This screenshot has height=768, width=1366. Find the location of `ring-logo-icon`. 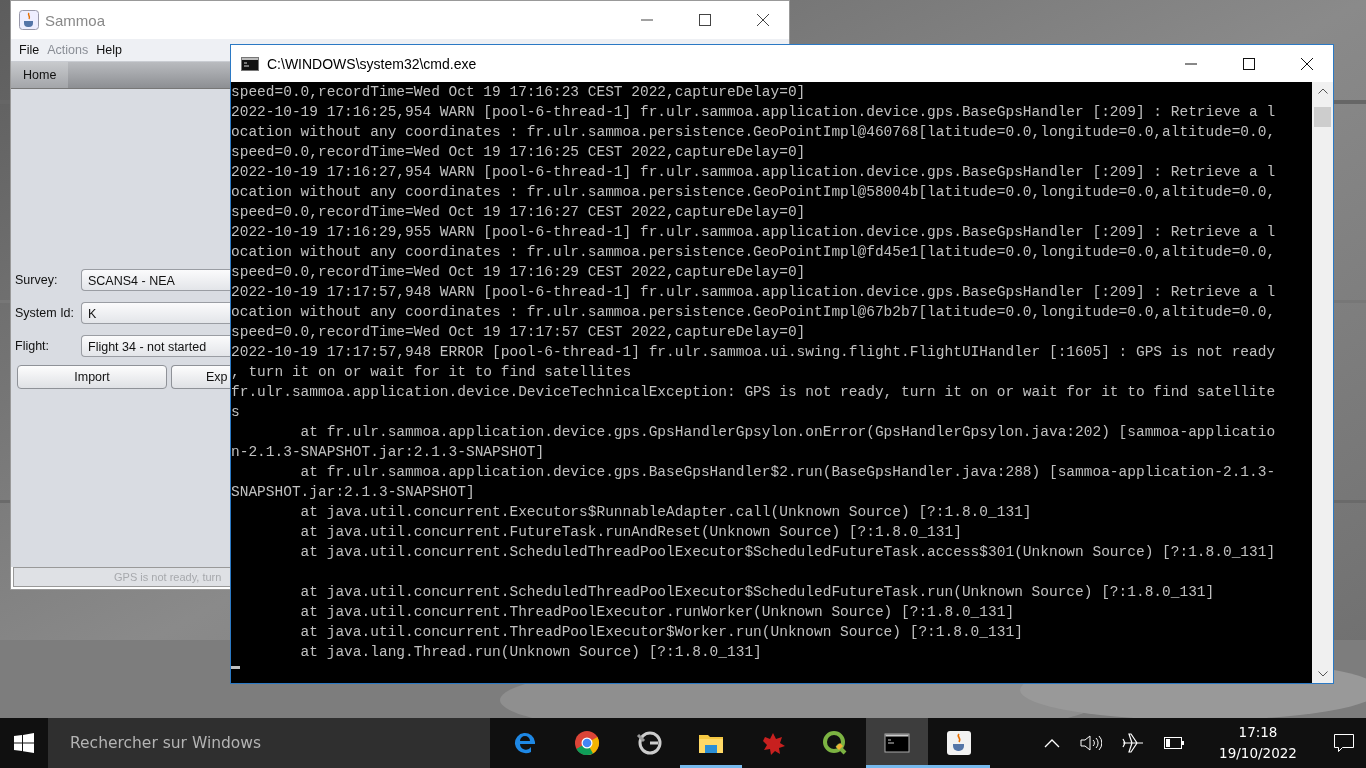

ring-logo-icon is located at coordinates (835, 743).